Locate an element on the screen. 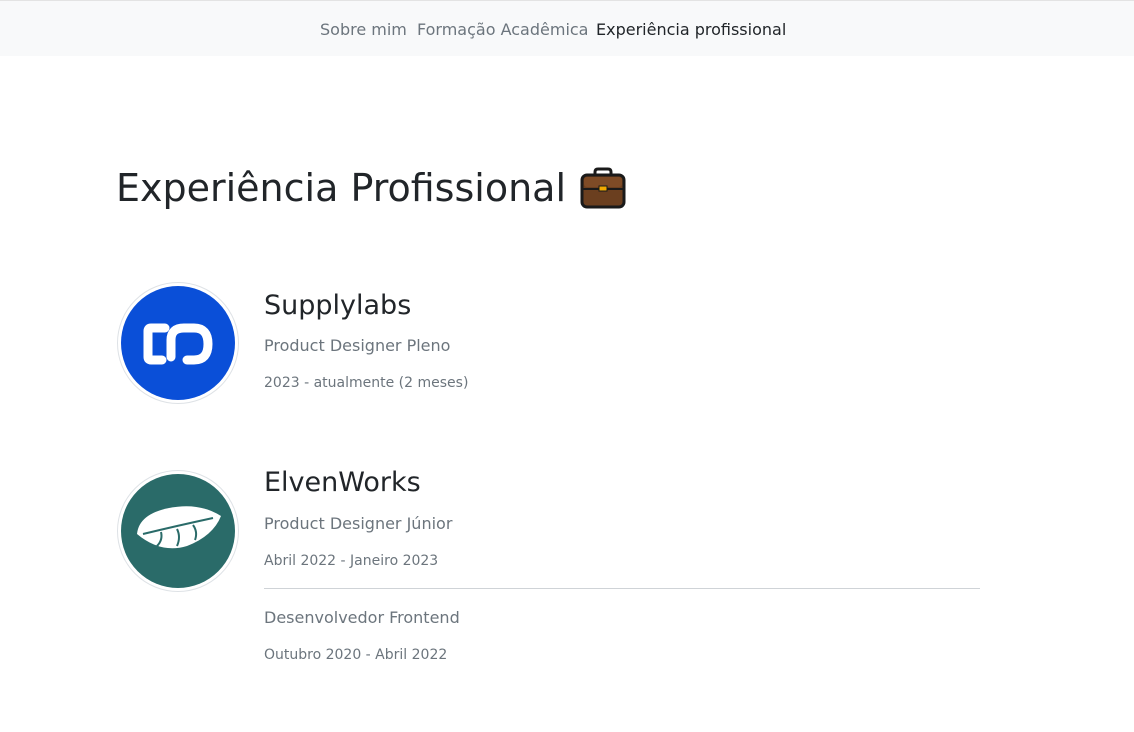 Image resolution: width=1134 pixels, height=732 pixels. role-title: Product Designer Júnior is located at coordinates (358, 523).